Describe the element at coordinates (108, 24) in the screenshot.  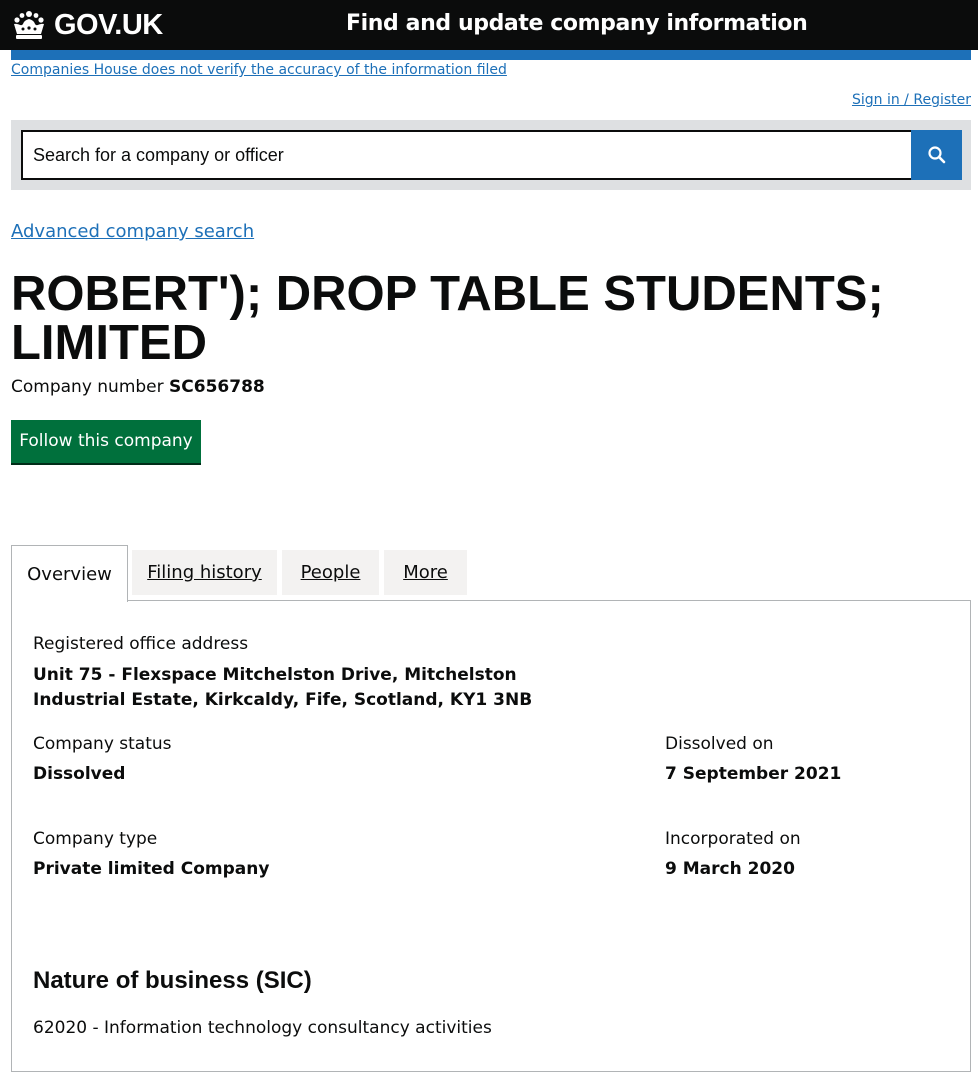
I see `govuk-logo-text: GOV.UK` at that location.